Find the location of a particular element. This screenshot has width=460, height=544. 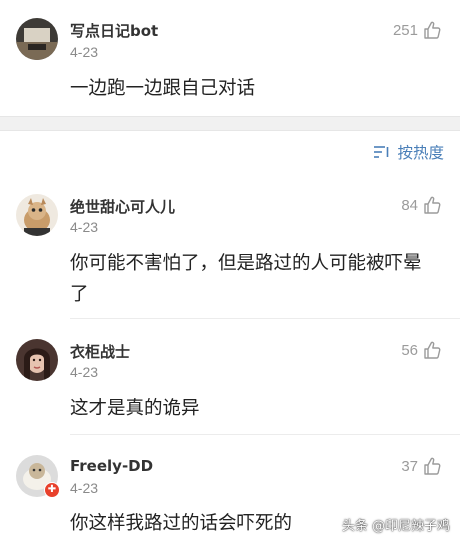

comment-username: Freely-DD is located at coordinates (111, 466).